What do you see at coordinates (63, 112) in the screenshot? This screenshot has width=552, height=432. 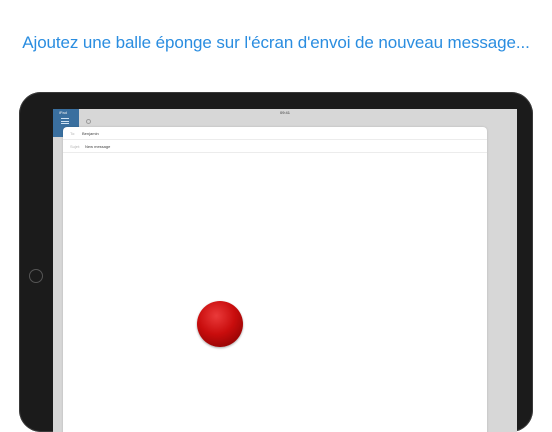 I see `status-carrier: iPad` at bounding box center [63, 112].